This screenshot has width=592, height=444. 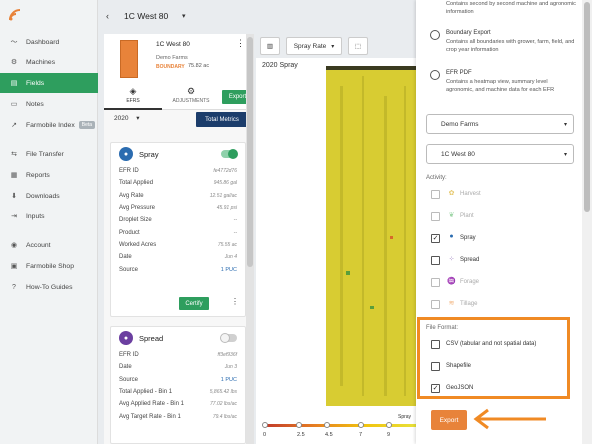 I want to click on map-legend: Spray 0 2.5 4.5 7 9, so click(x=336, y=427).